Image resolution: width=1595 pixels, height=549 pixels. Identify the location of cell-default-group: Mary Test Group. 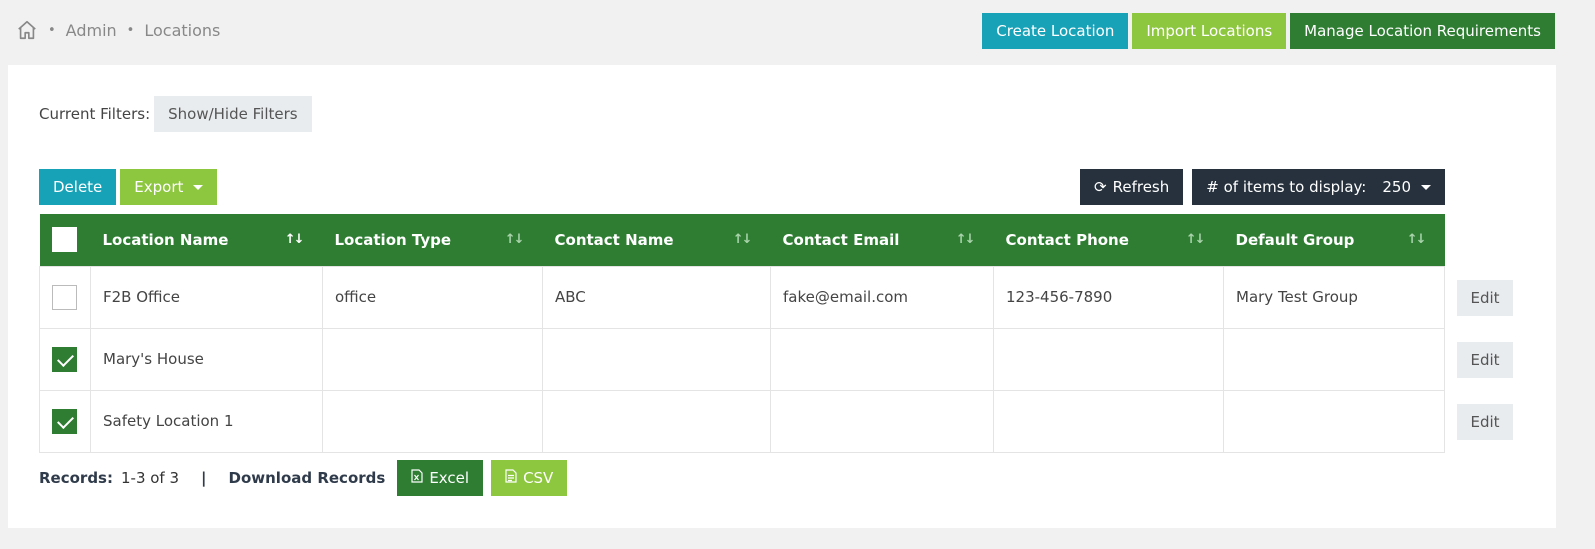
(1334, 297).